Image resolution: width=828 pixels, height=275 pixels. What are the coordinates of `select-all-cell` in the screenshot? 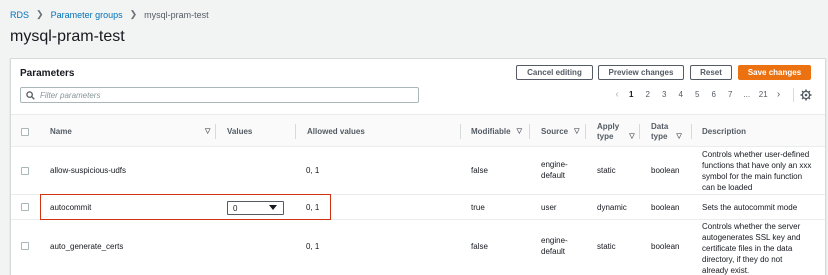 It's located at (25, 131).